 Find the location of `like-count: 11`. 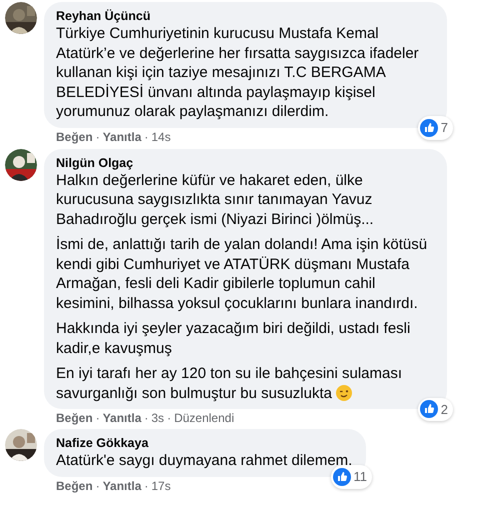

like-count: 11 is located at coordinates (360, 477).